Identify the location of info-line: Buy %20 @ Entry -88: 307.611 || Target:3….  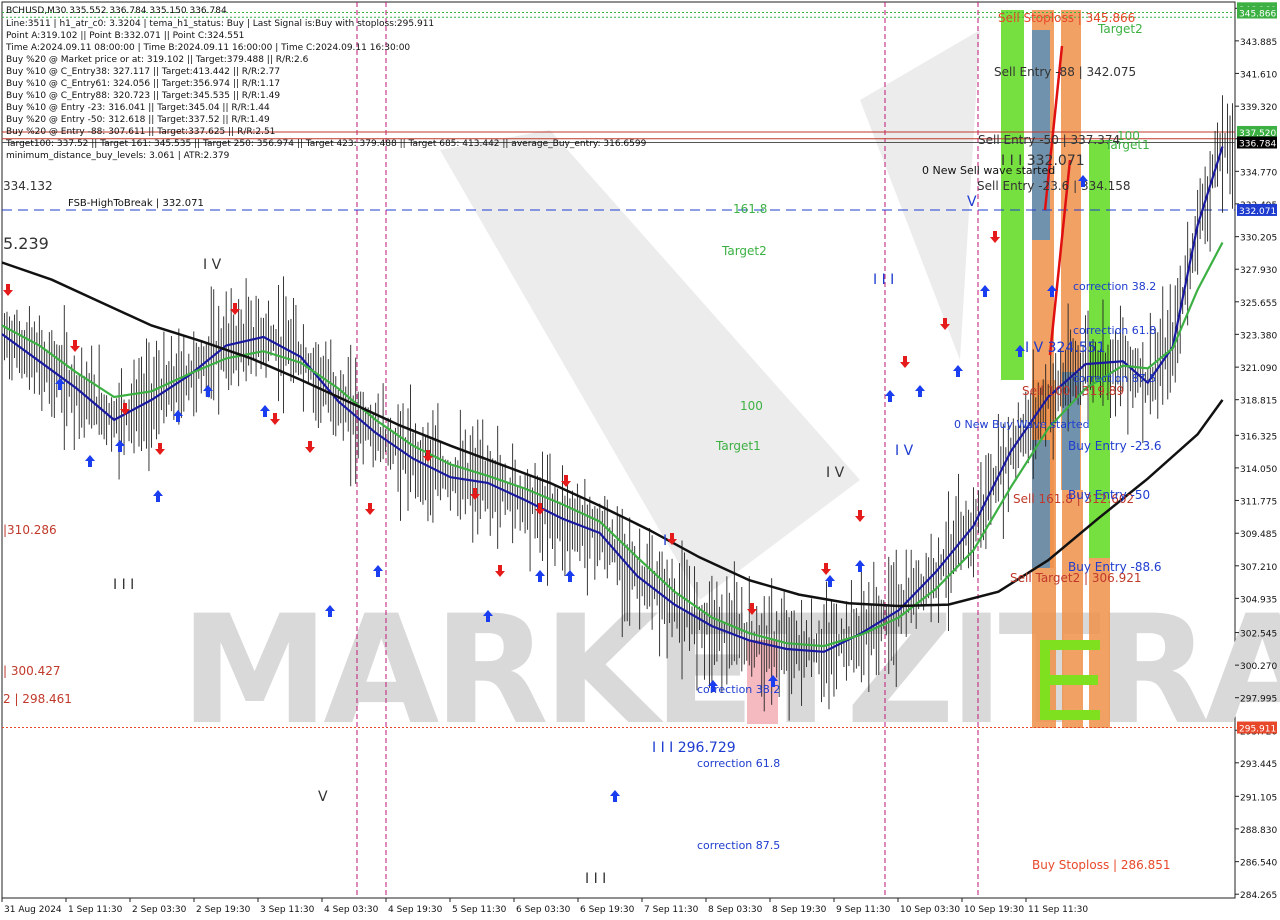
(140, 132).